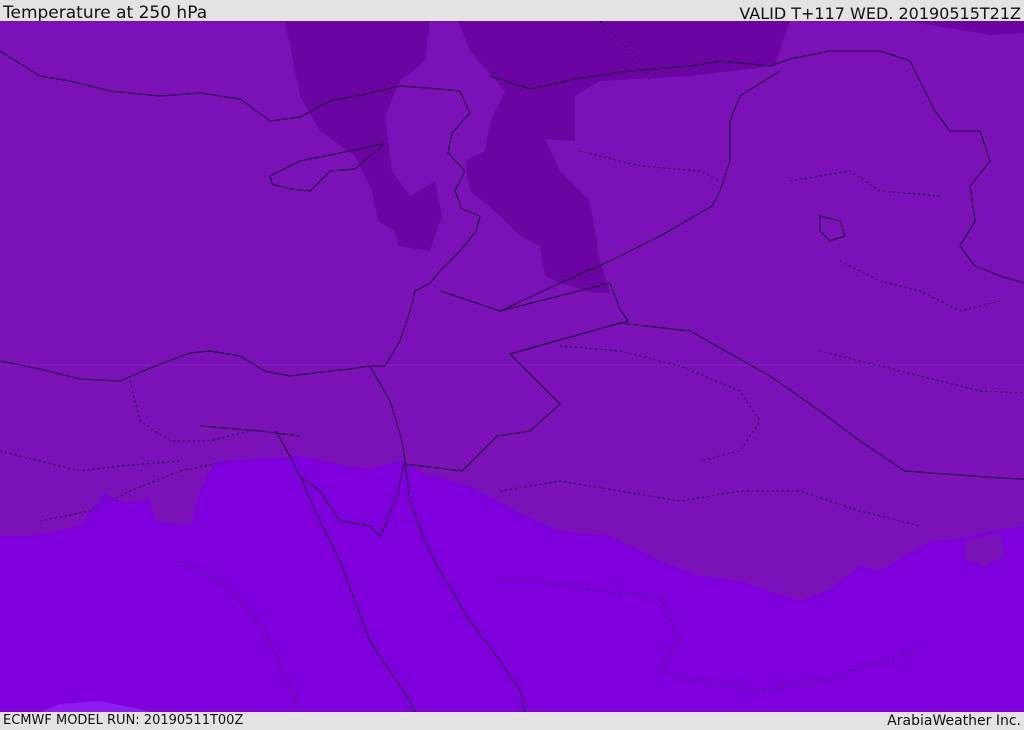  I want to click on brand-credit: ArabiaWeather Inc., so click(954, 721).